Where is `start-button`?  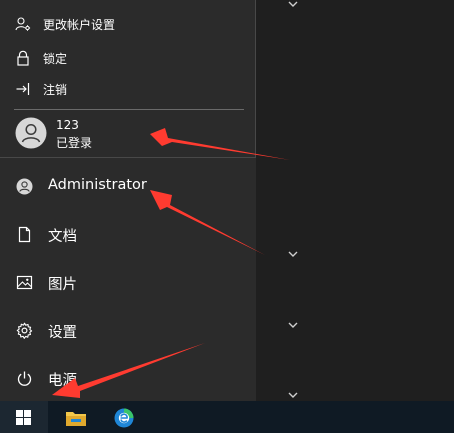
start-button is located at coordinates (24, 417).